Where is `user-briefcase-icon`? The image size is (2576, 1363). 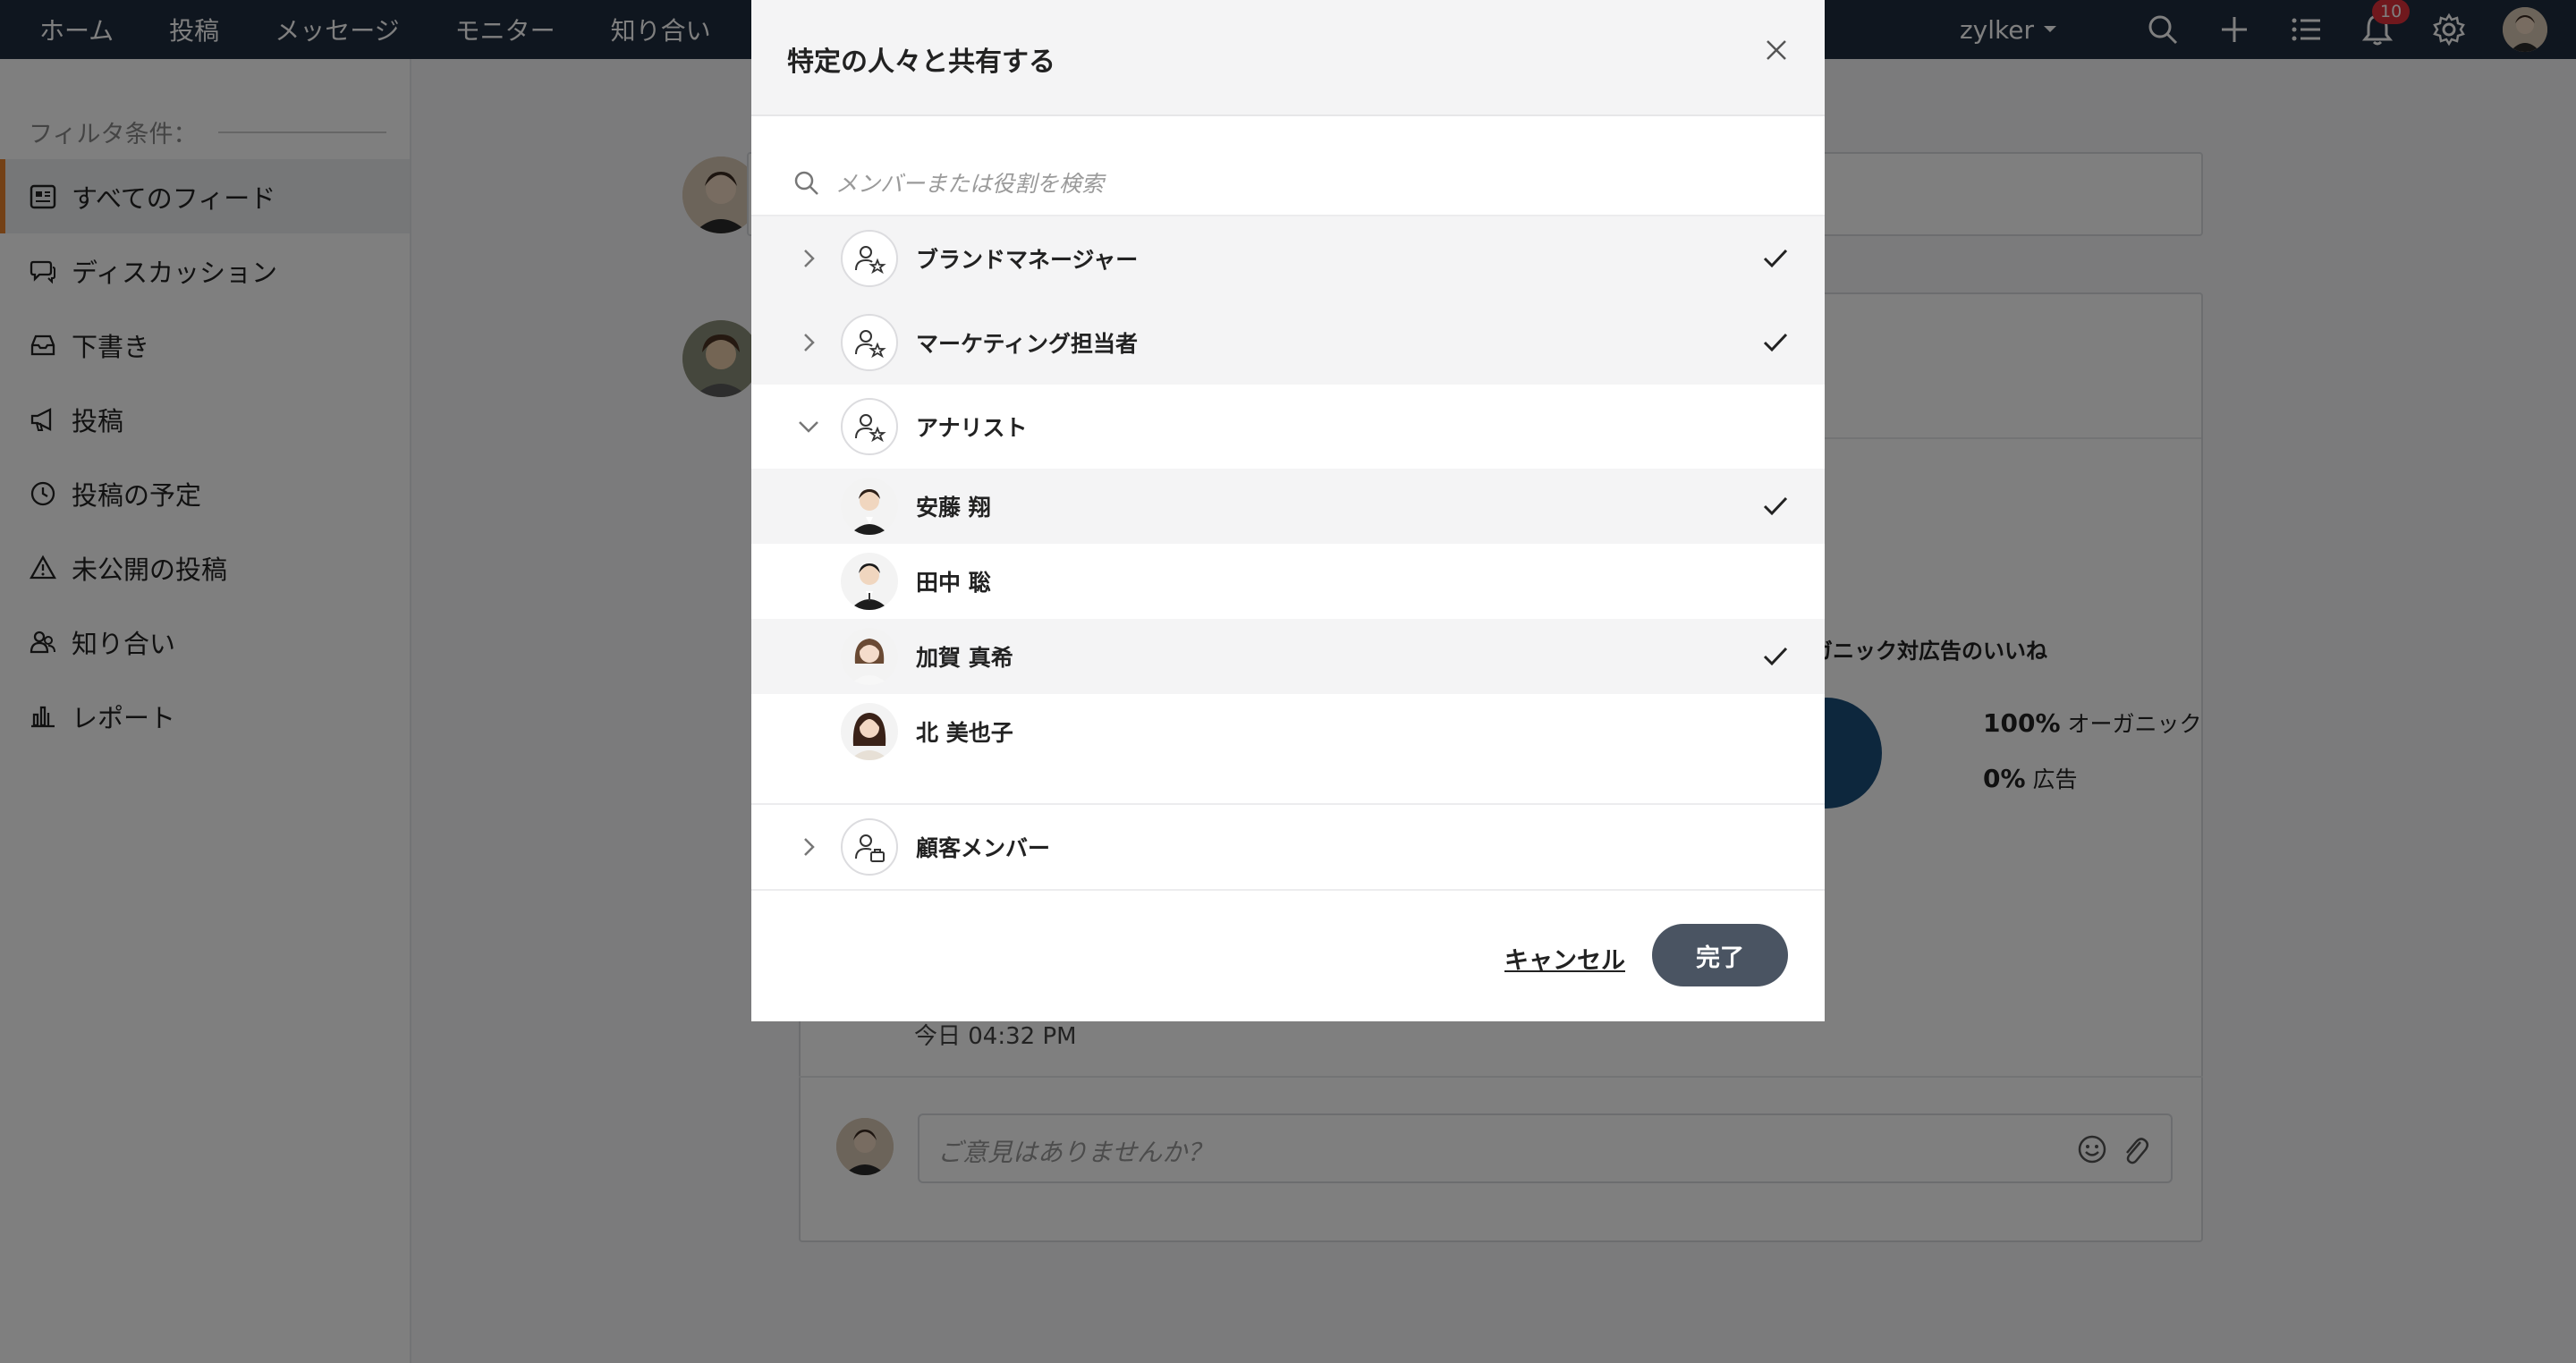 user-briefcase-icon is located at coordinates (870, 848).